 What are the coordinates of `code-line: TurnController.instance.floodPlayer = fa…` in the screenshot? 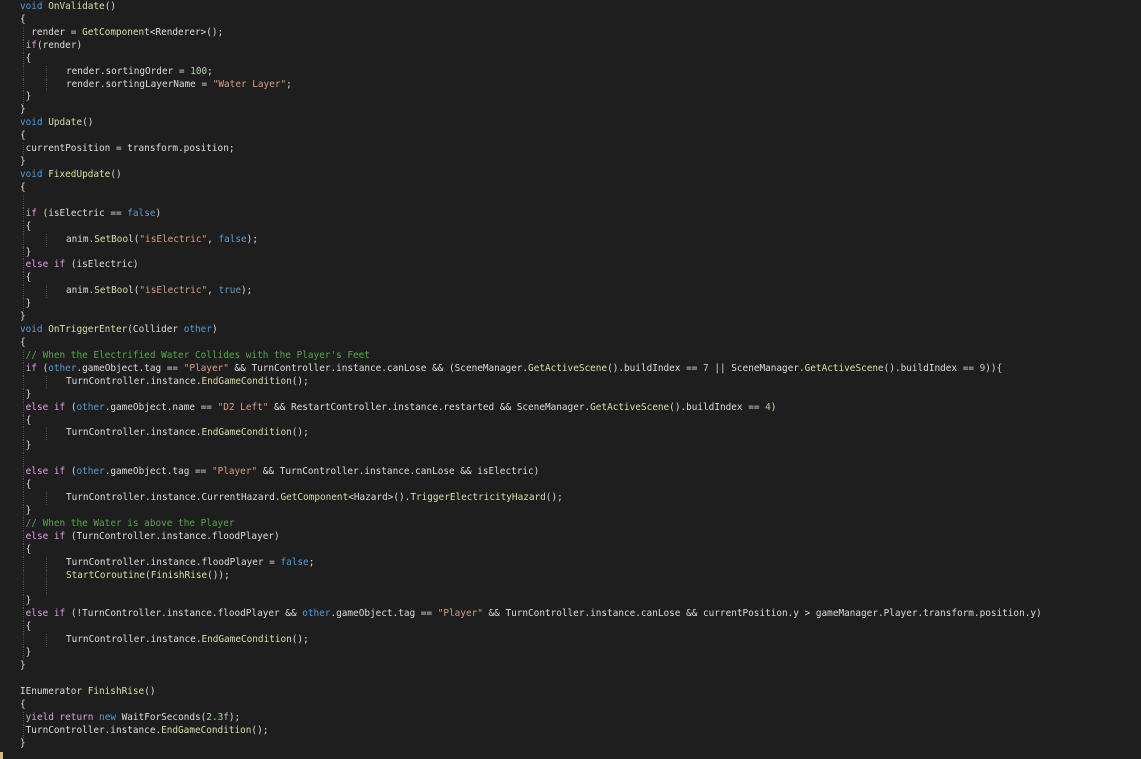 It's located at (531, 563).